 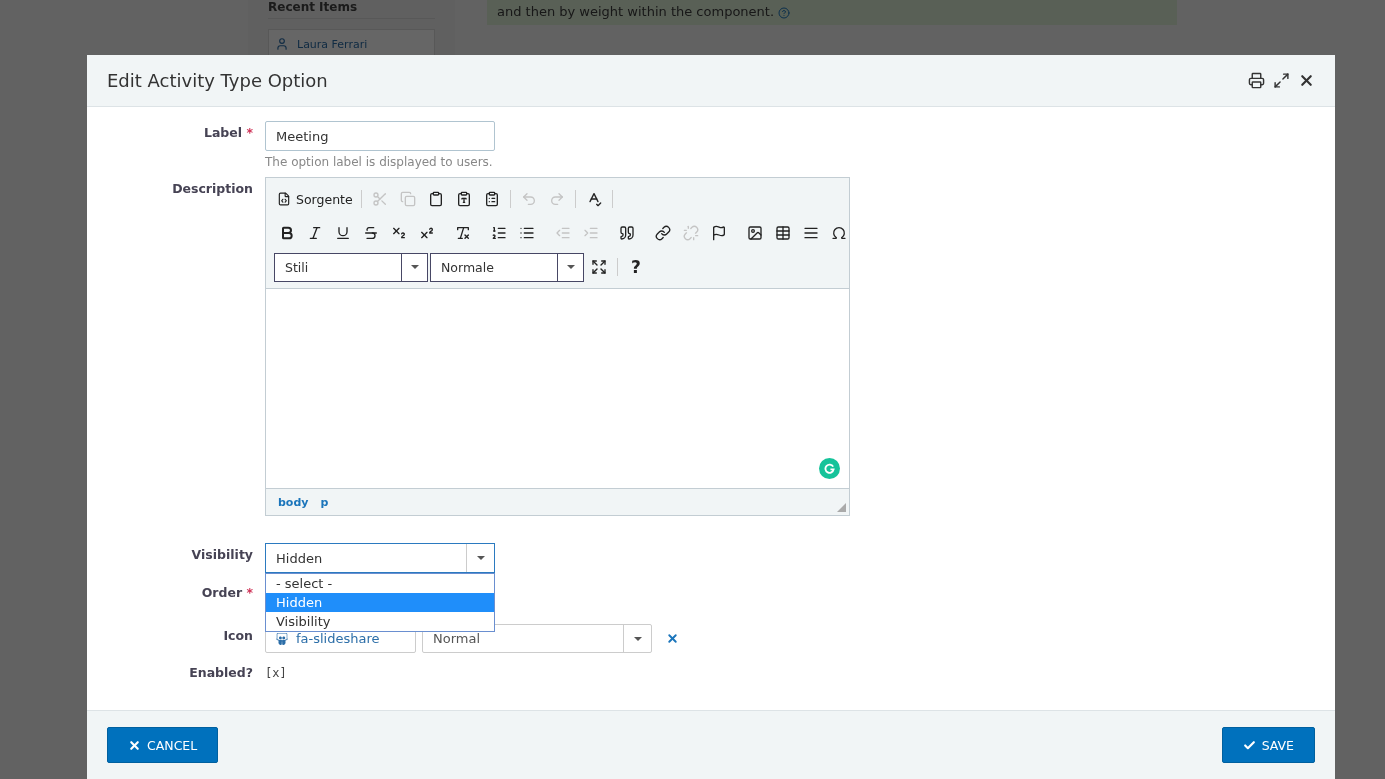 I want to click on field-label: Order *, so click(x=226, y=592).